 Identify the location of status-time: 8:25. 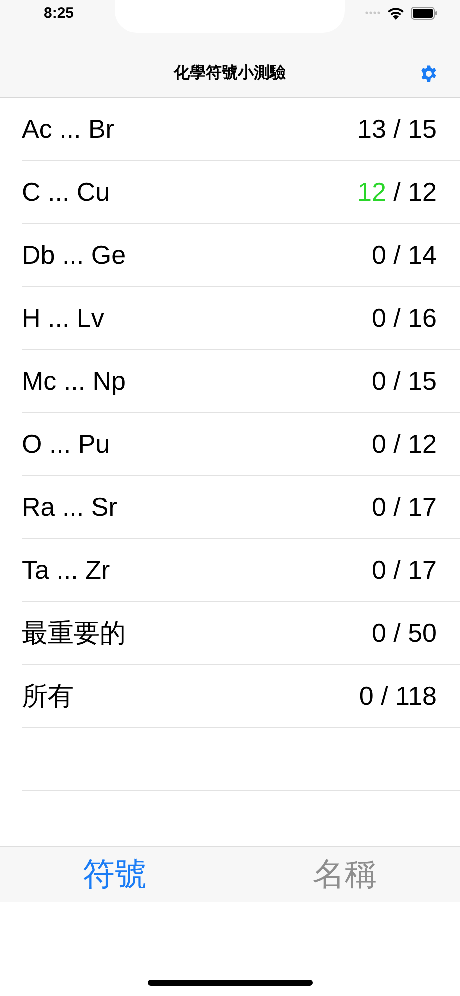
(59, 13).